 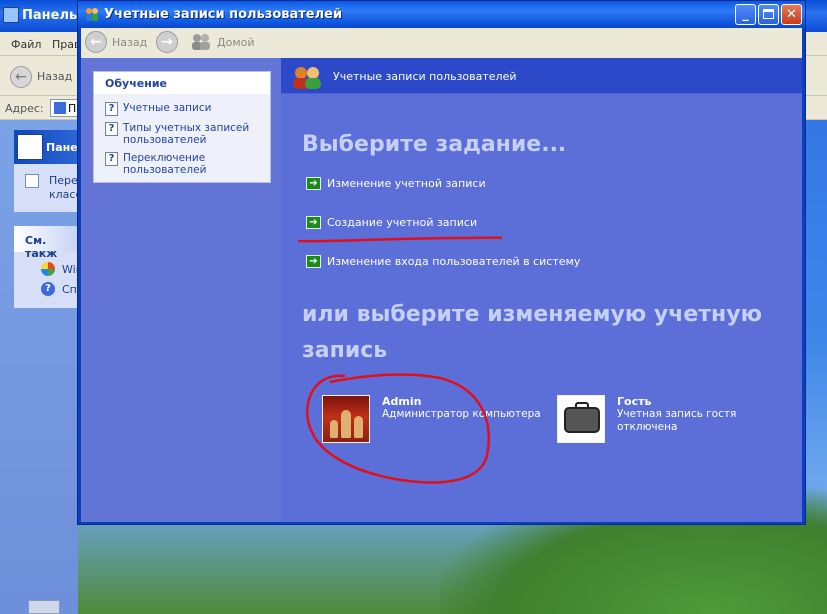 I want to click on learn-link-account-types: ? Типы учетных записей пользователей, so click(x=184, y=134).